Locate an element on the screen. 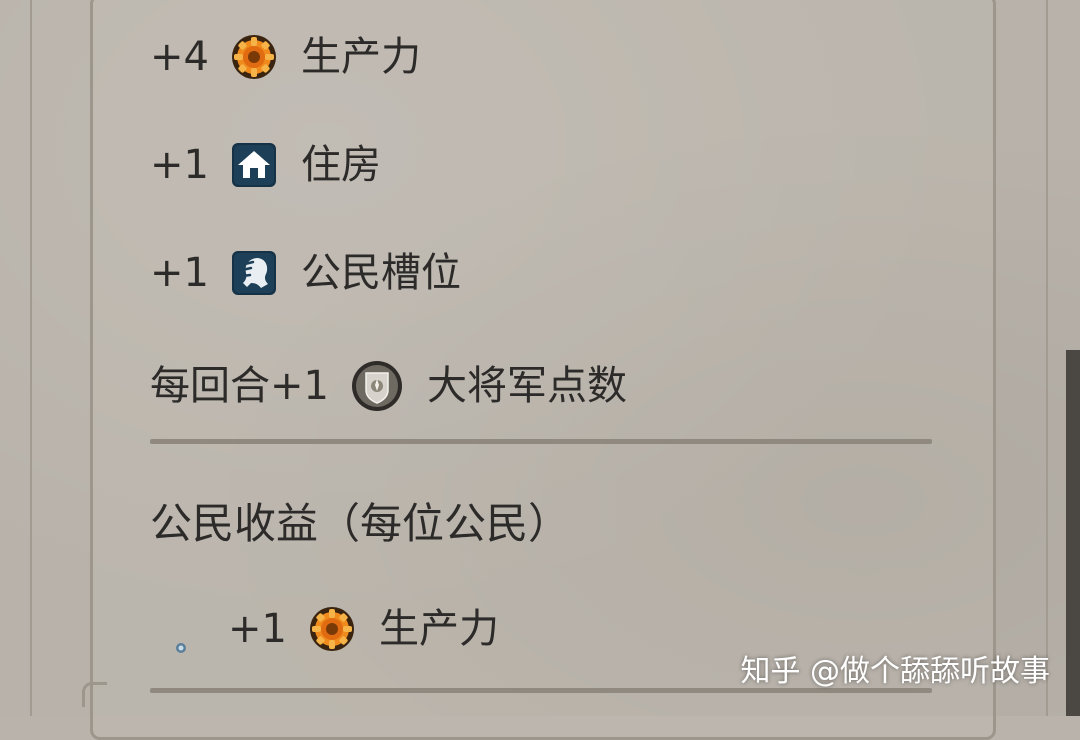 This screenshot has height=740, width=1080. bullet-icon is located at coordinates (181, 637).